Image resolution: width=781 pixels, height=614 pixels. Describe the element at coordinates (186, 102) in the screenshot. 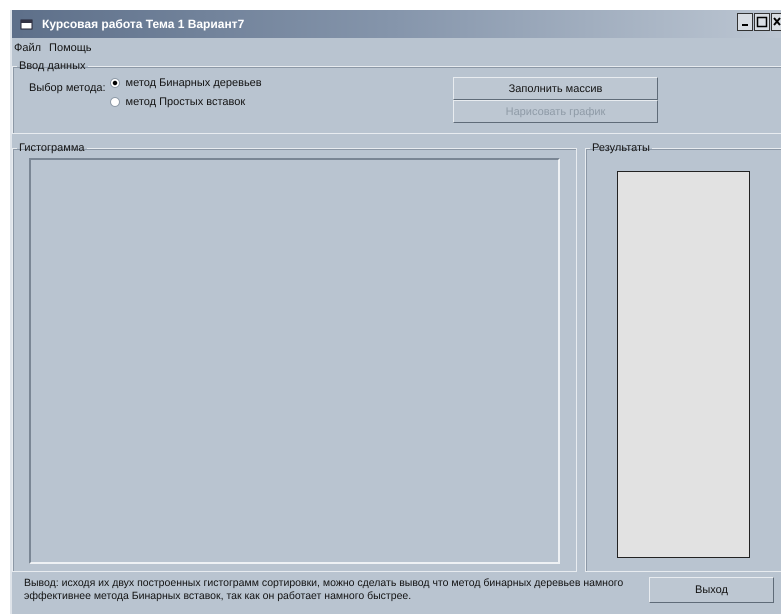

I see `radio-option: метод Простых вставок` at that location.